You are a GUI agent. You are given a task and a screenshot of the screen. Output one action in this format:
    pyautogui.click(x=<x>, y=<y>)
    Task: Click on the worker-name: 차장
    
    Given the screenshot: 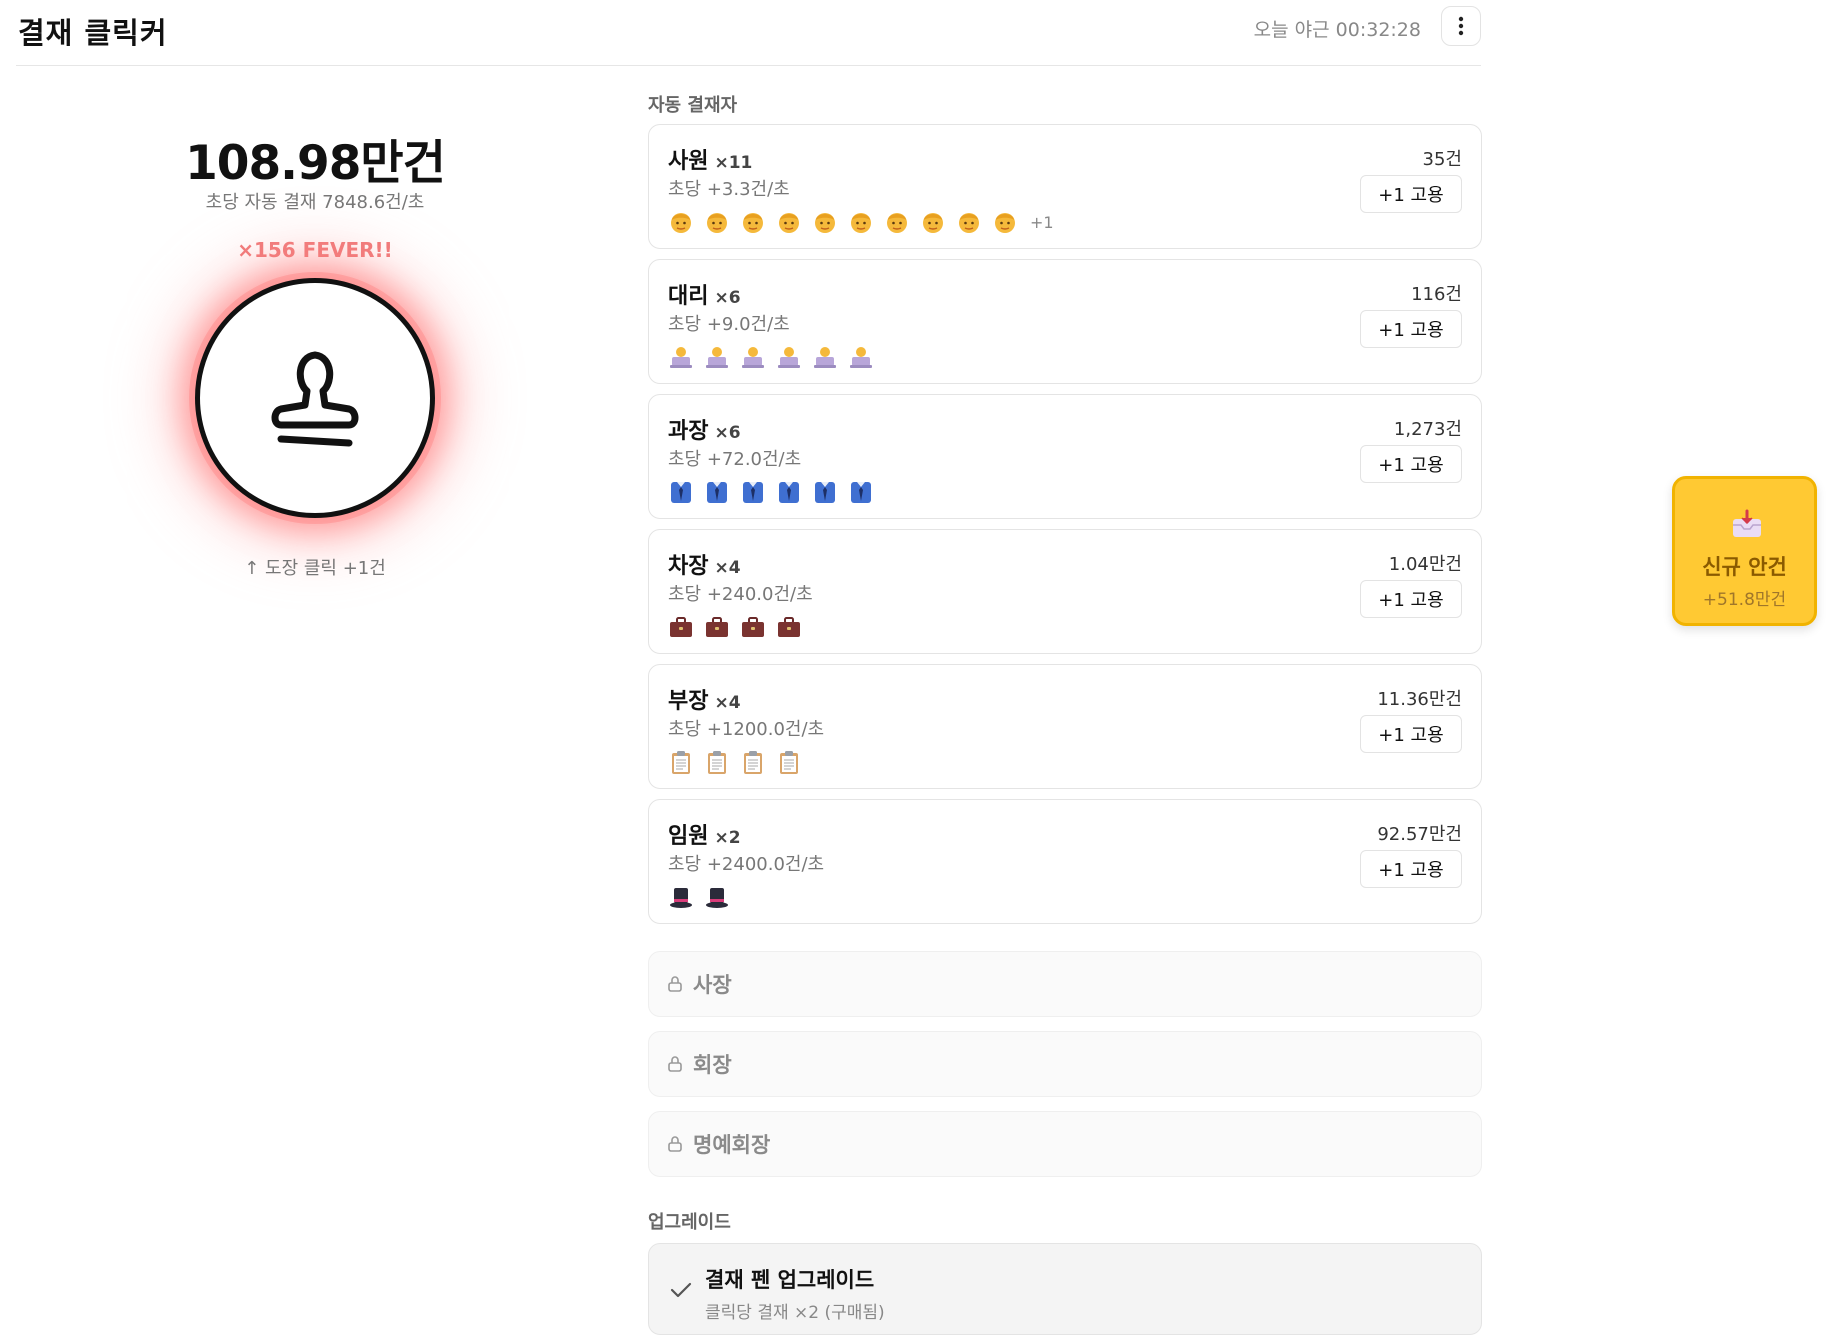 What is the action you would take?
    pyautogui.click(x=688, y=566)
    